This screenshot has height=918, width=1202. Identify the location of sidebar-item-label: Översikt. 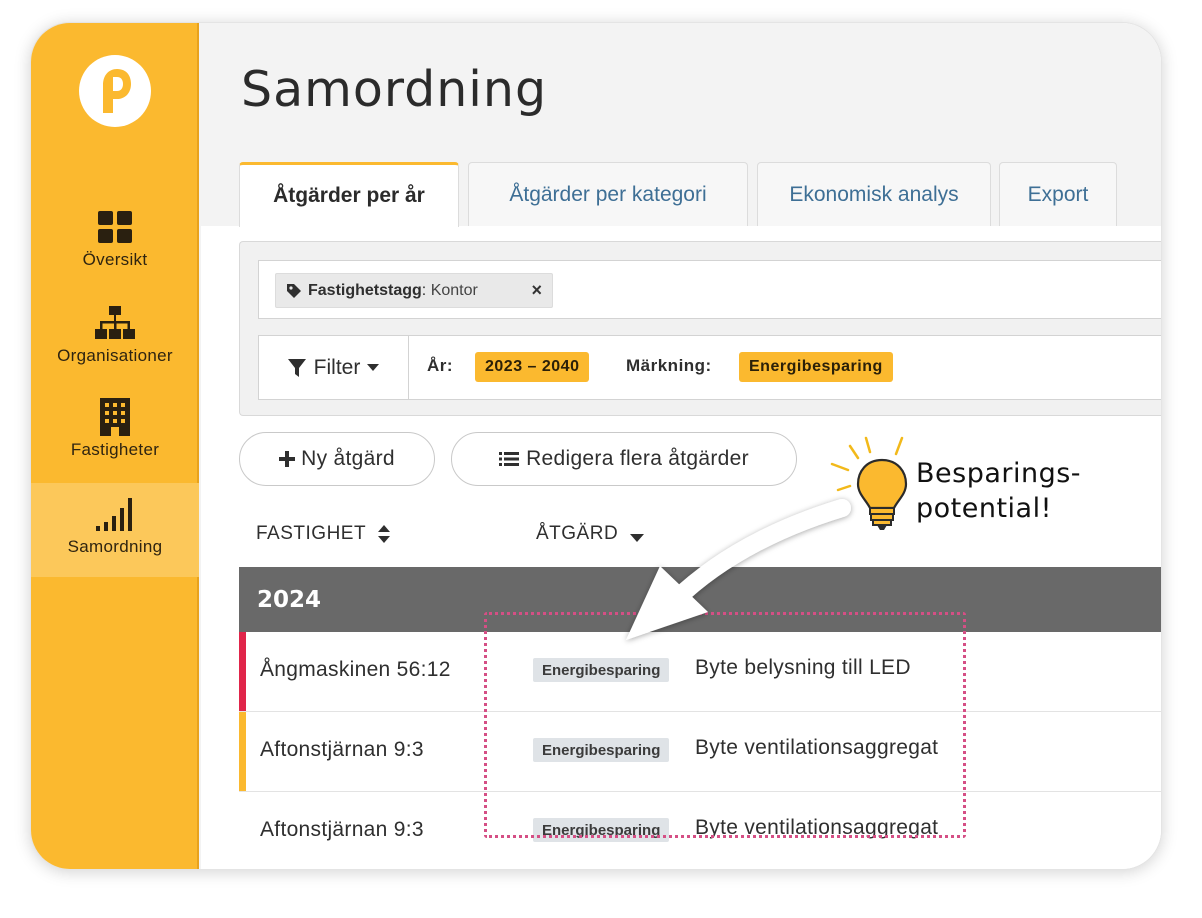
(115, 259).